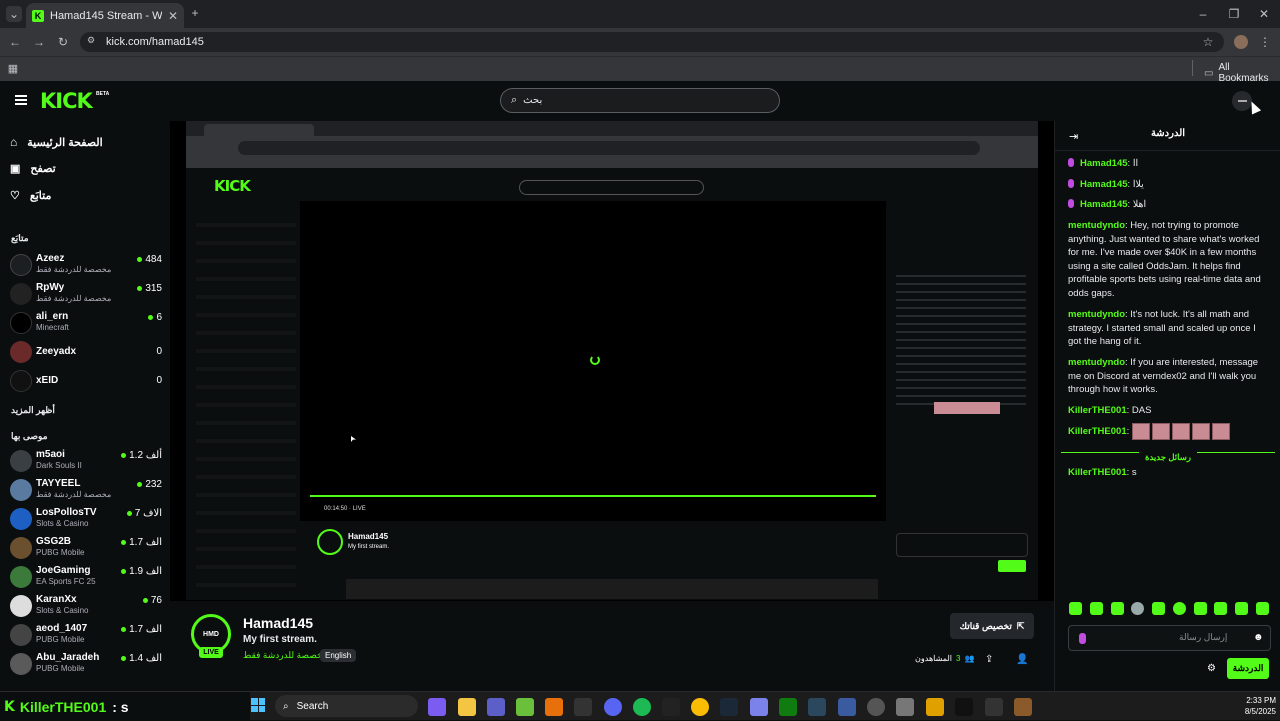  I want to click on minimize-icon: –, so click(1203, 14).